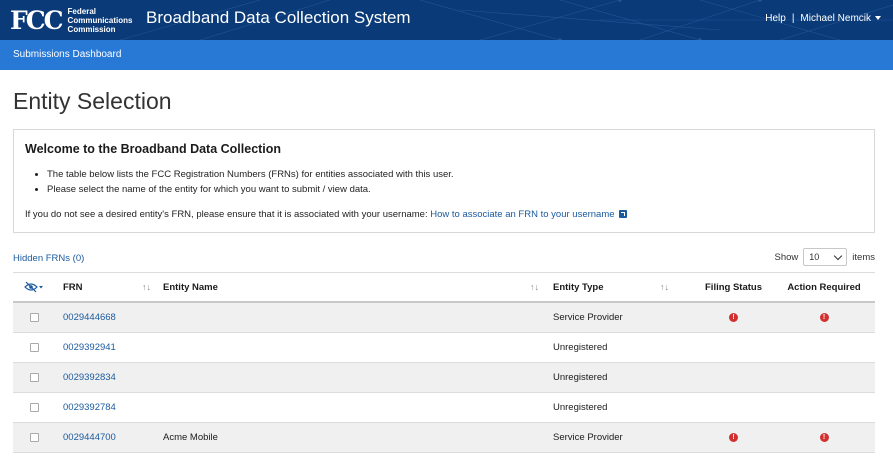  Describe the element at coordinates (89, 437) in the screenshot. I see `frn-link: 0029444700` at that location.